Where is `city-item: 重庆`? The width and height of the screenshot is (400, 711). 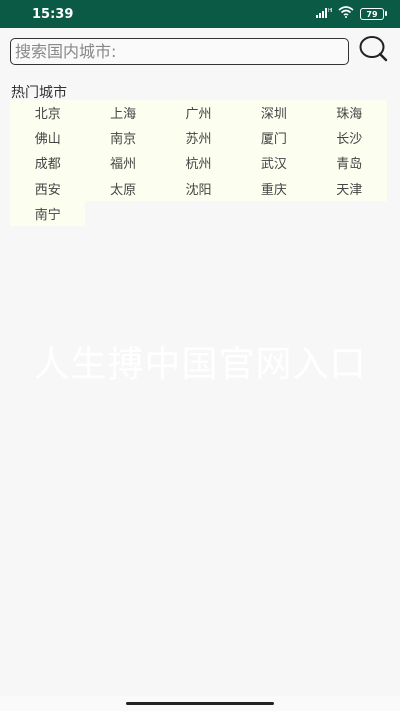 city-item: 重庆 is located at coordinates (274, 188).